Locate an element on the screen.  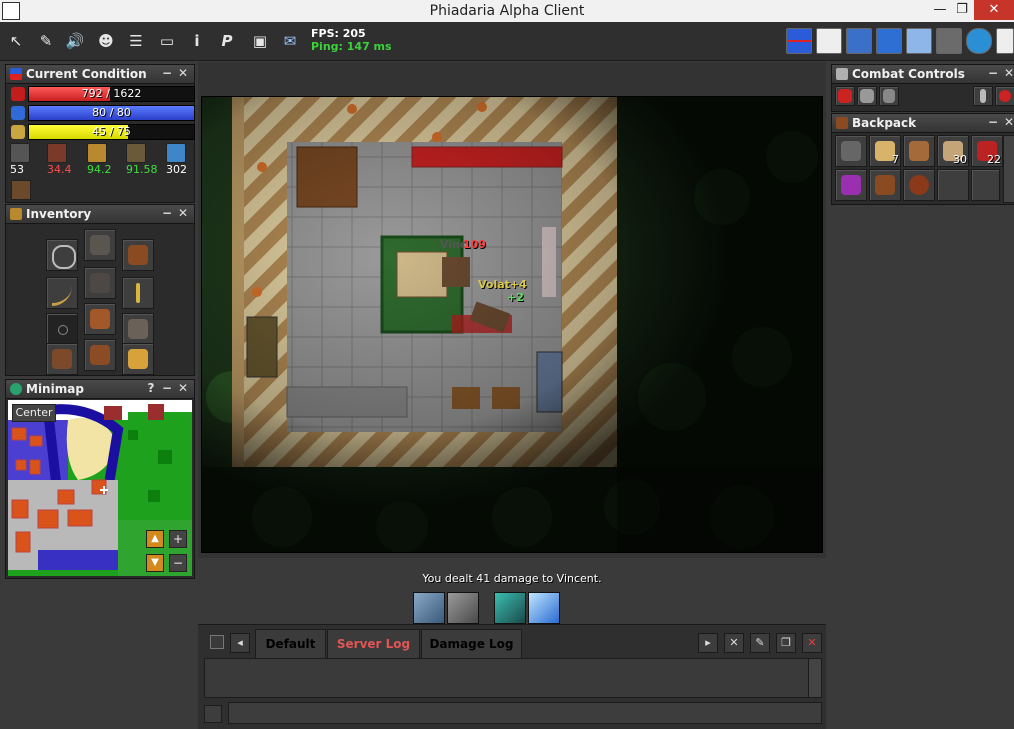
stop-attack-button is located at coordinates (845, 96).